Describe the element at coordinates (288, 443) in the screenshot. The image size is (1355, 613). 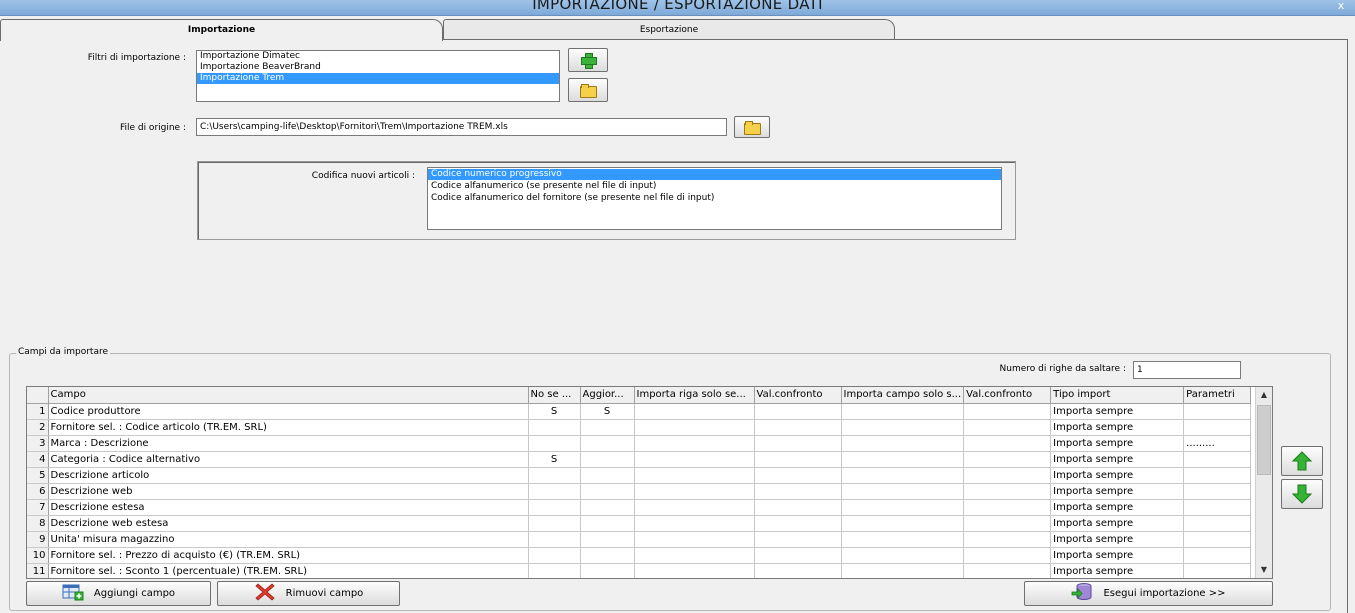
I see `cell-campo: Marca : Descrizione` at that location.